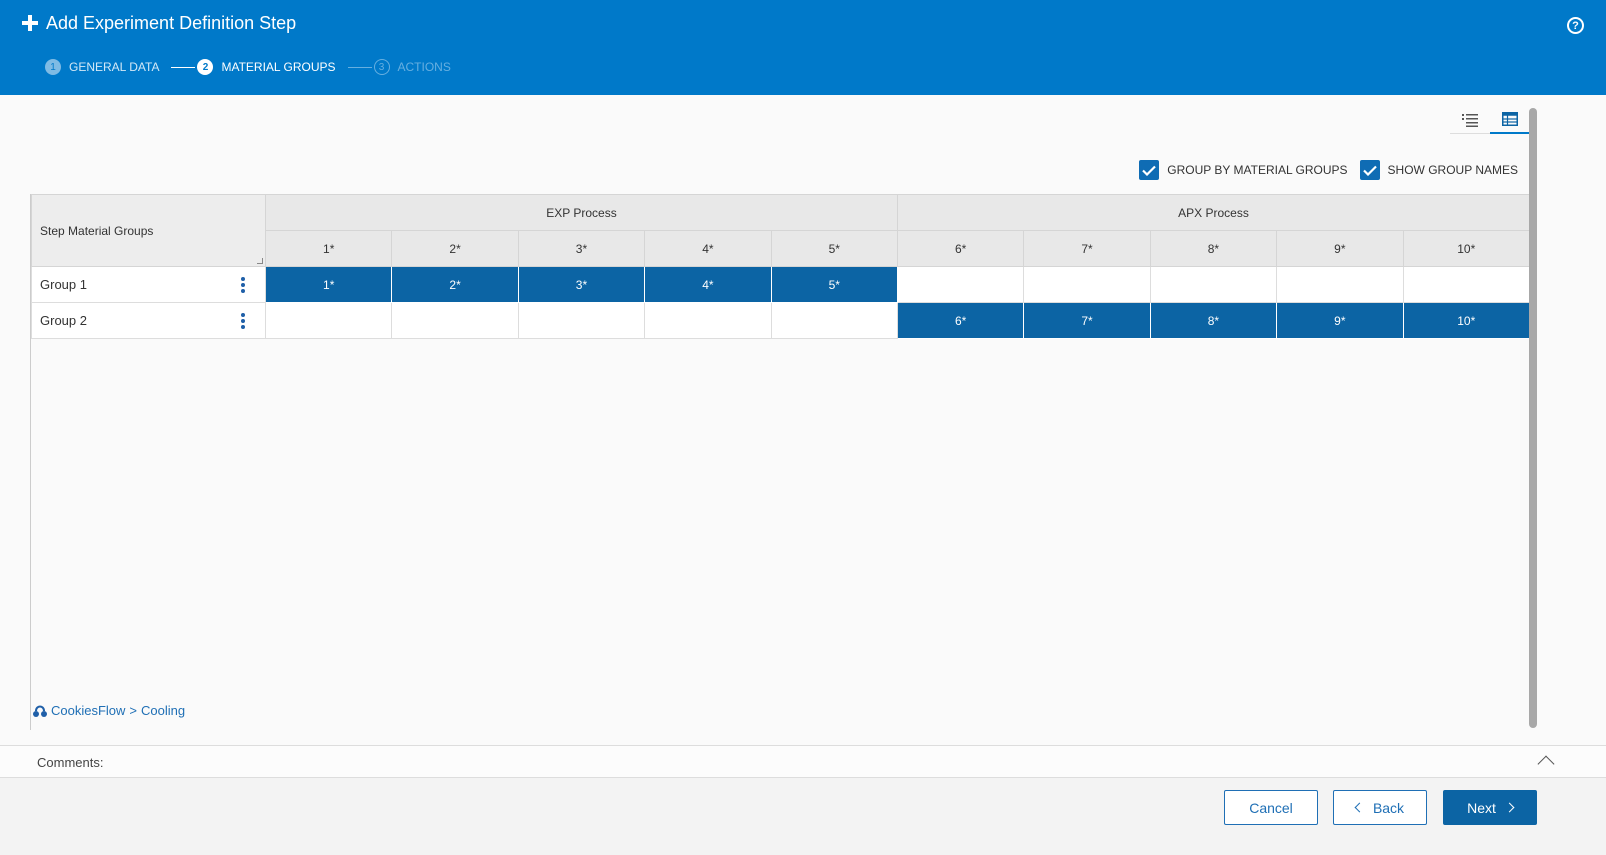 Image resolution: width=1606 pixels, height=855 pixels. I want to click on step-number: 3, so click(381, 67).